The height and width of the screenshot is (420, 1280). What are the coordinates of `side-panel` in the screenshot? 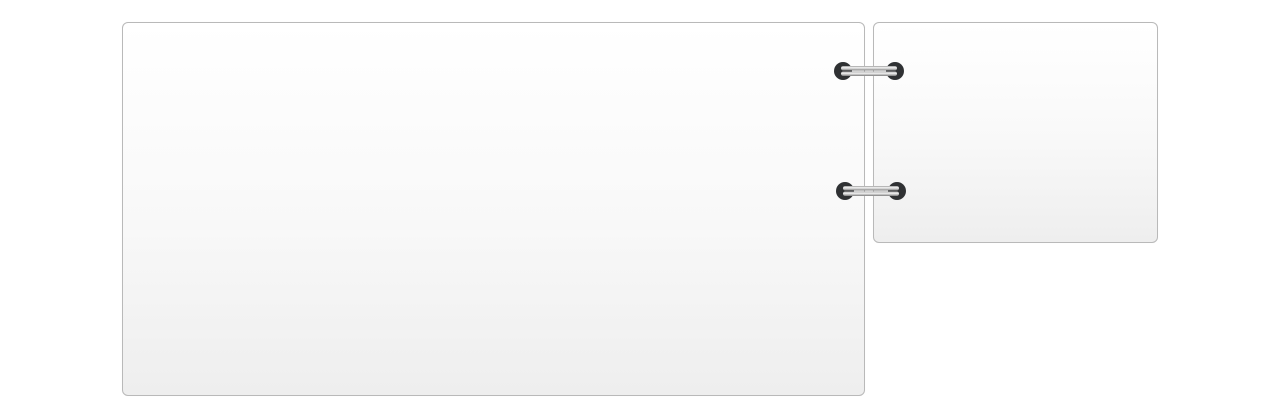 It's located at (1015, 132).